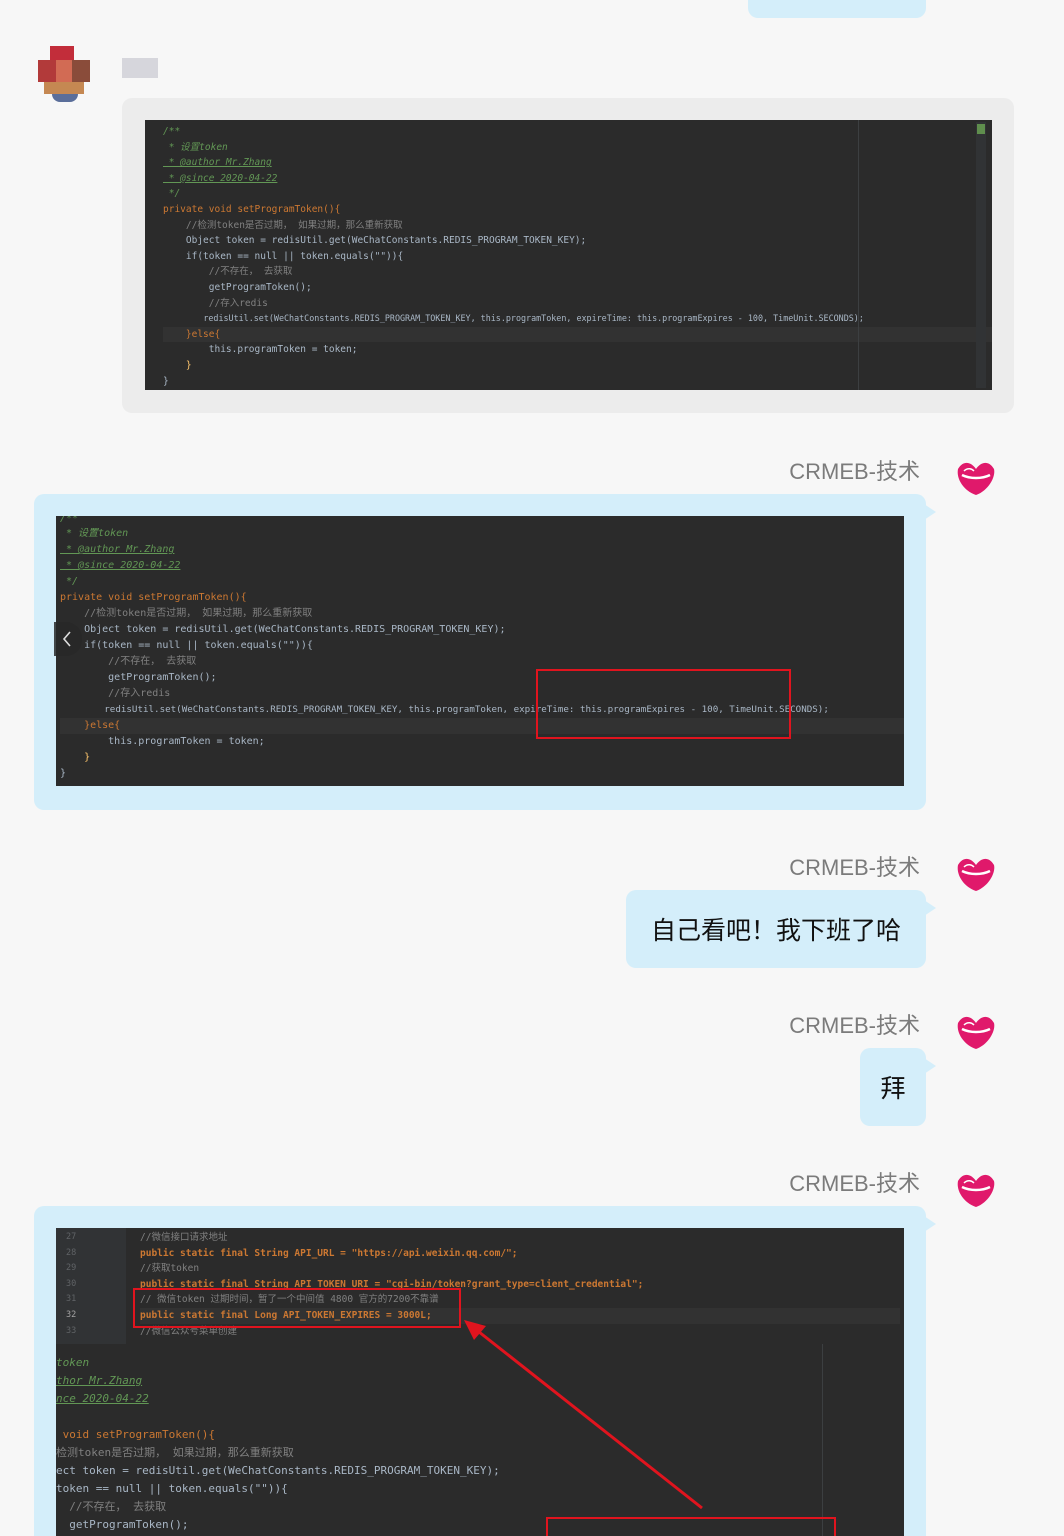 The image size is (1064, 1536). I want to click on message-bubble-text: 拜, so click(898, 1087).